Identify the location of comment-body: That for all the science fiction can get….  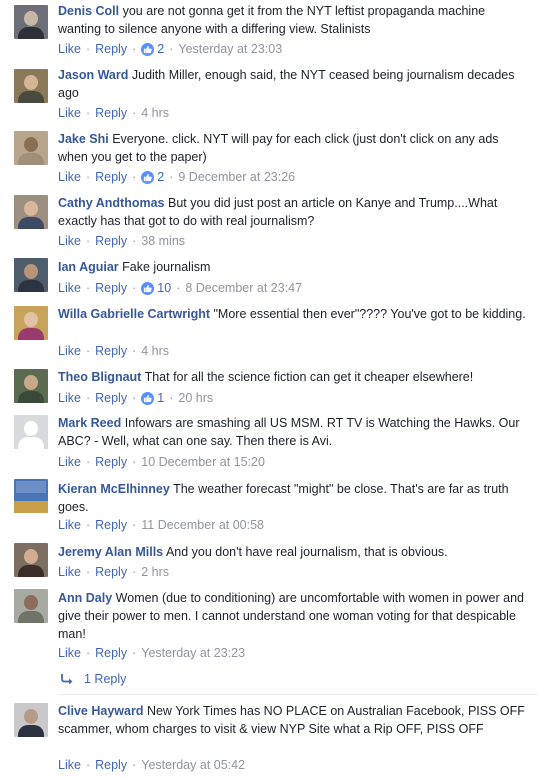
(309, 377).